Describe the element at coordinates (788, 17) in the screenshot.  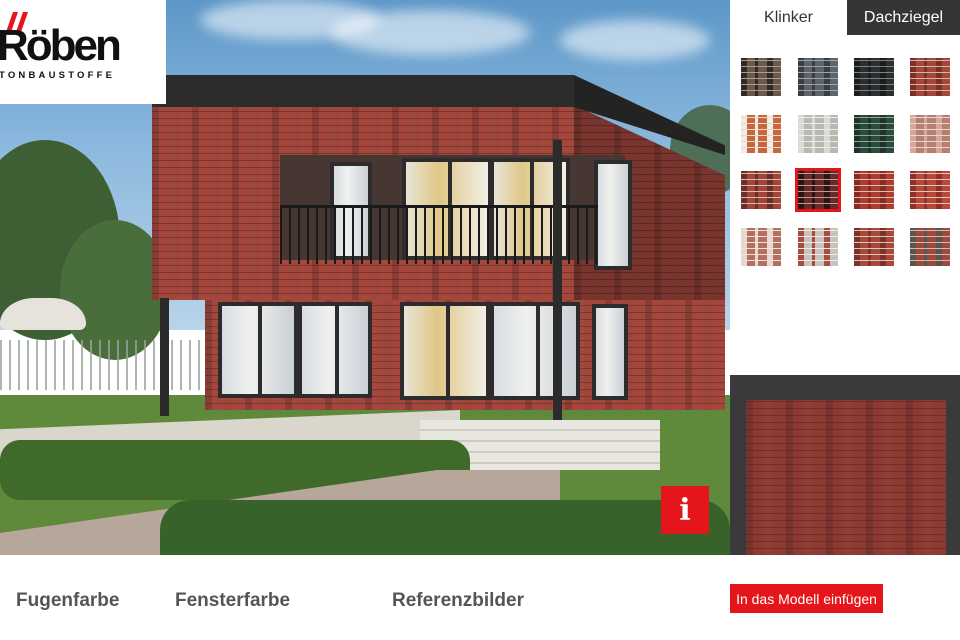
I see `tab-klinker: Klinker` at that location.